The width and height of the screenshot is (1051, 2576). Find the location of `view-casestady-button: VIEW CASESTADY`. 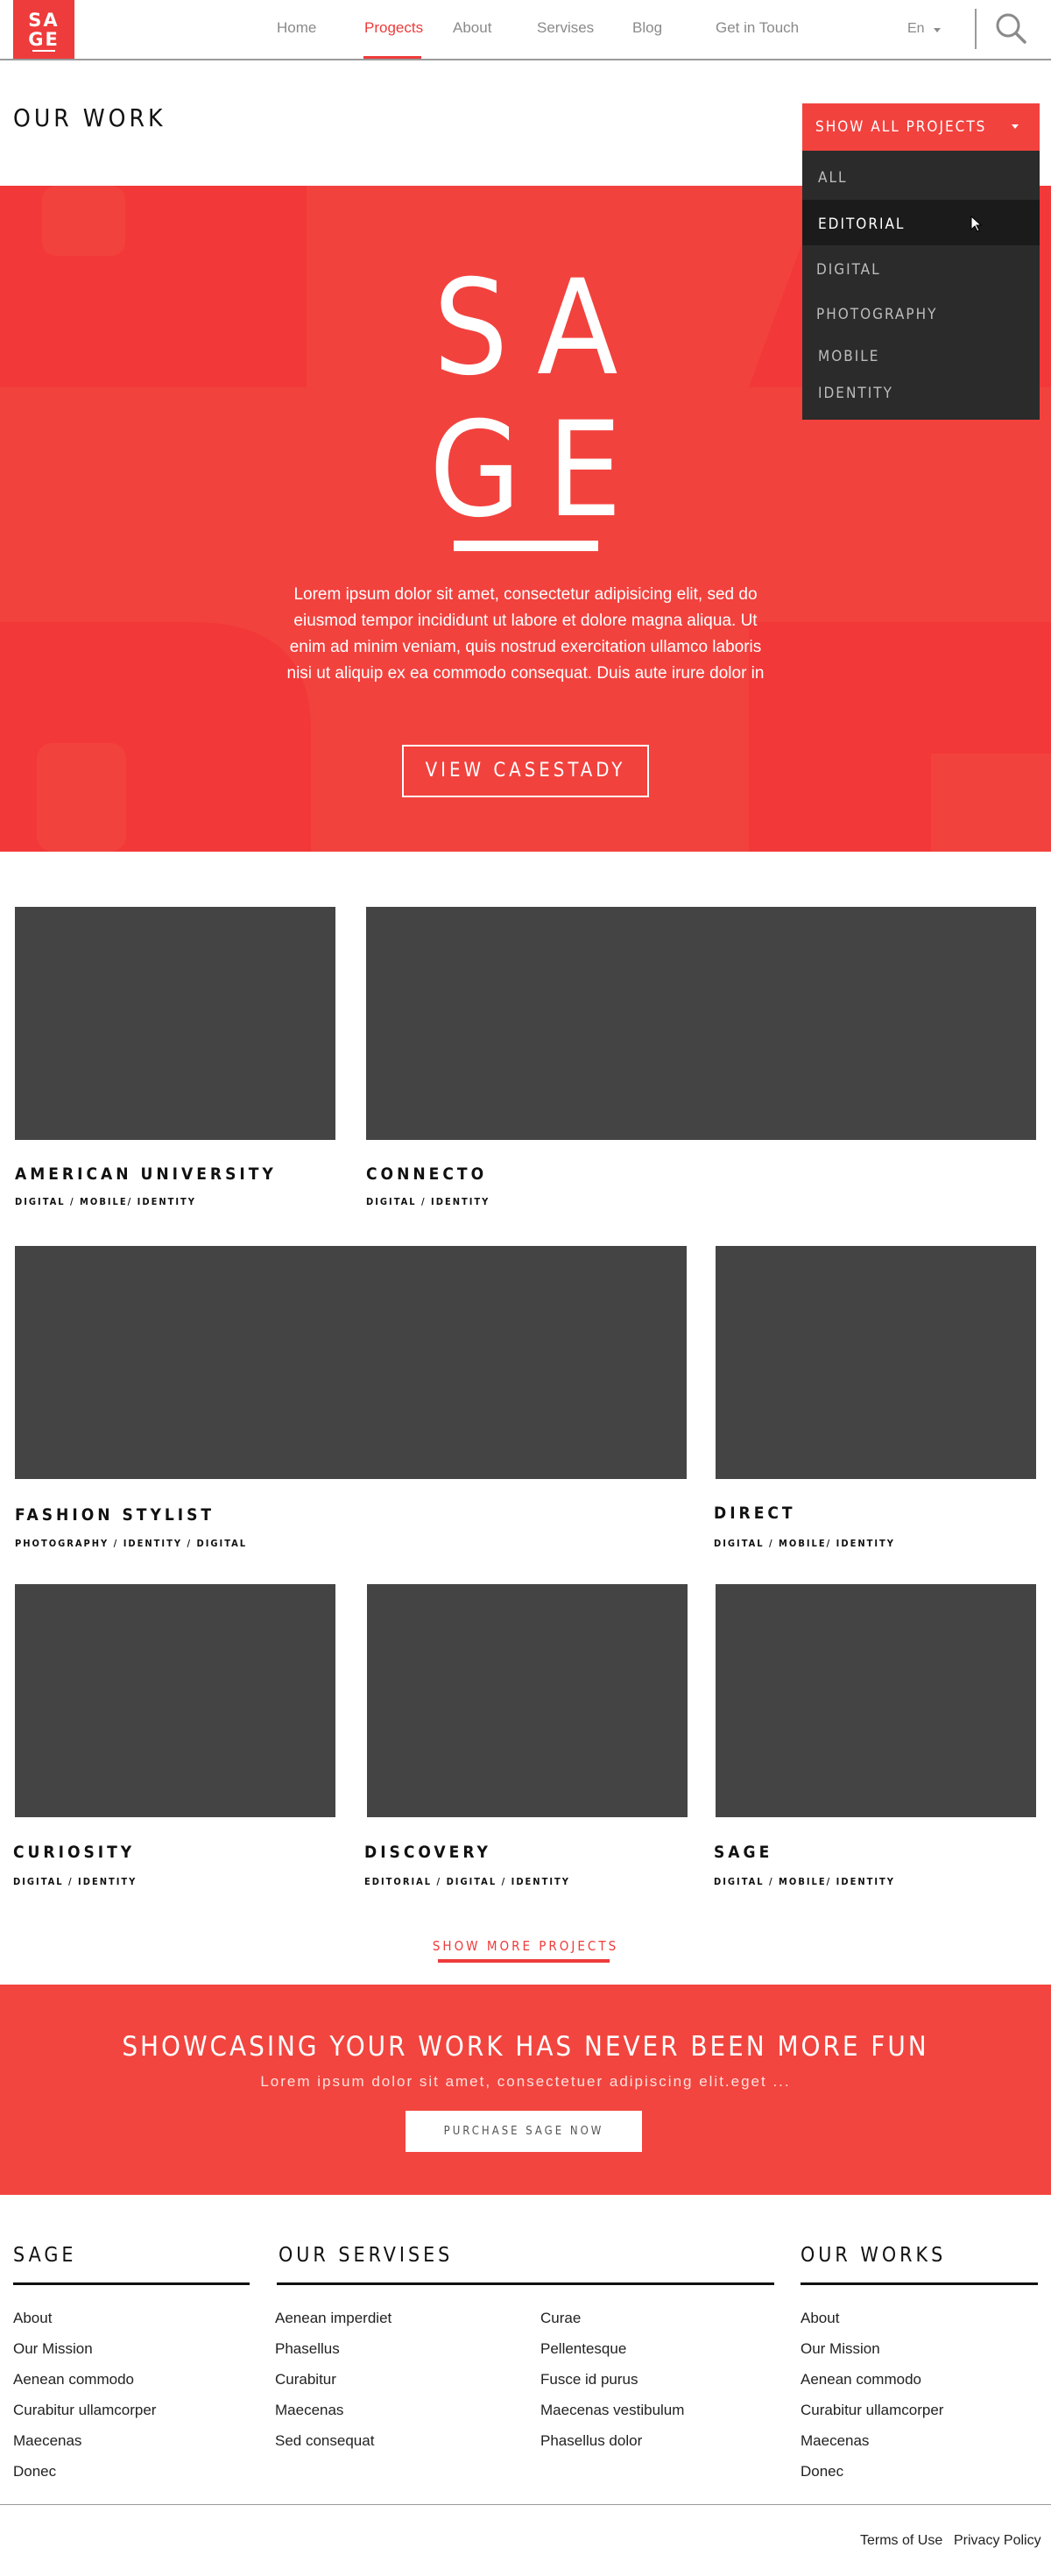

view-casestady-button: VIEW CASESTADY is located at coordinates (525, 771).